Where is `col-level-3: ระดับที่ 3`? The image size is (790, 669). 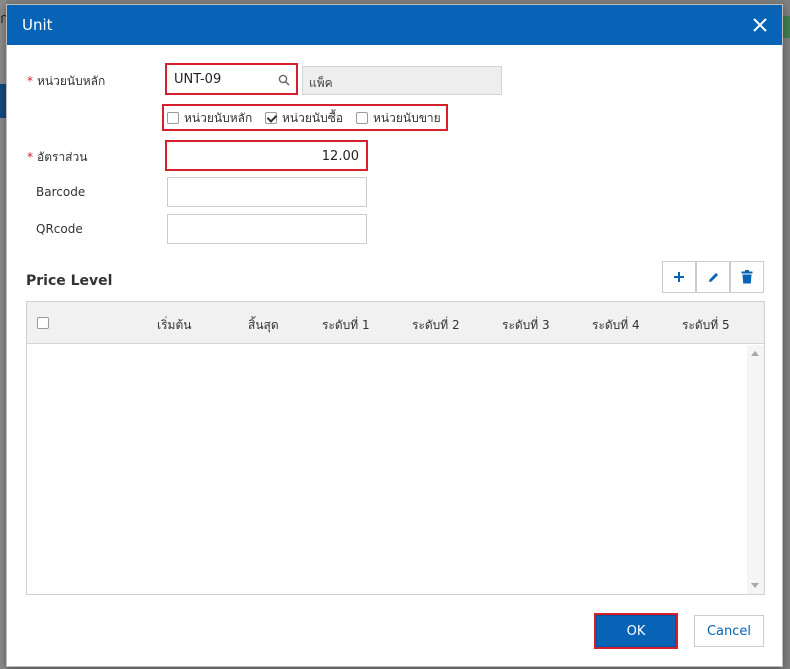
col-level-3: ระดับที่ 3 is located at coordinates (526, 325).